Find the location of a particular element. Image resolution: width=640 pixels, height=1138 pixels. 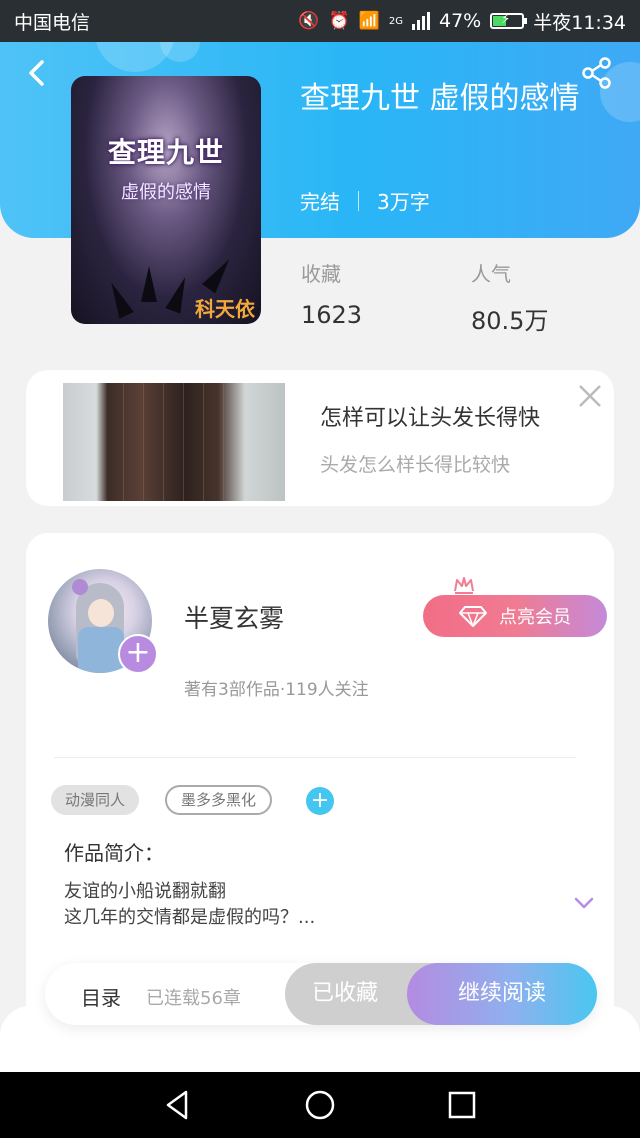

continue-reading-button: 继续阅读 is located at coordinates (502, 994).